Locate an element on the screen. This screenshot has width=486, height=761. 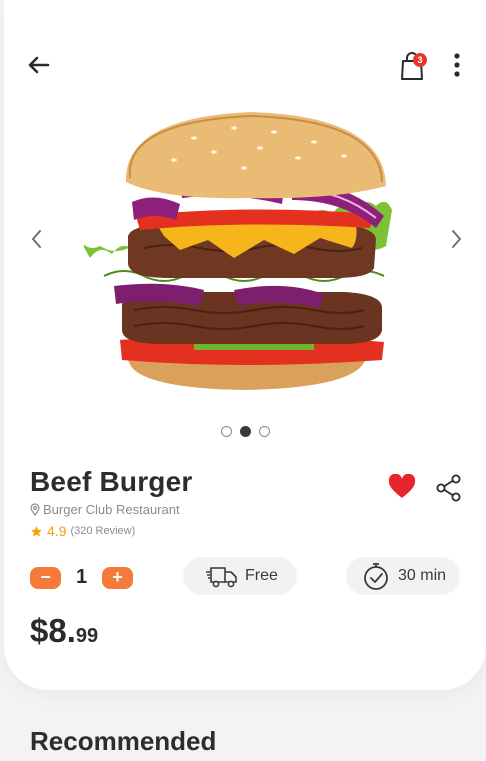
back-button is located at coordinates (39, 65).